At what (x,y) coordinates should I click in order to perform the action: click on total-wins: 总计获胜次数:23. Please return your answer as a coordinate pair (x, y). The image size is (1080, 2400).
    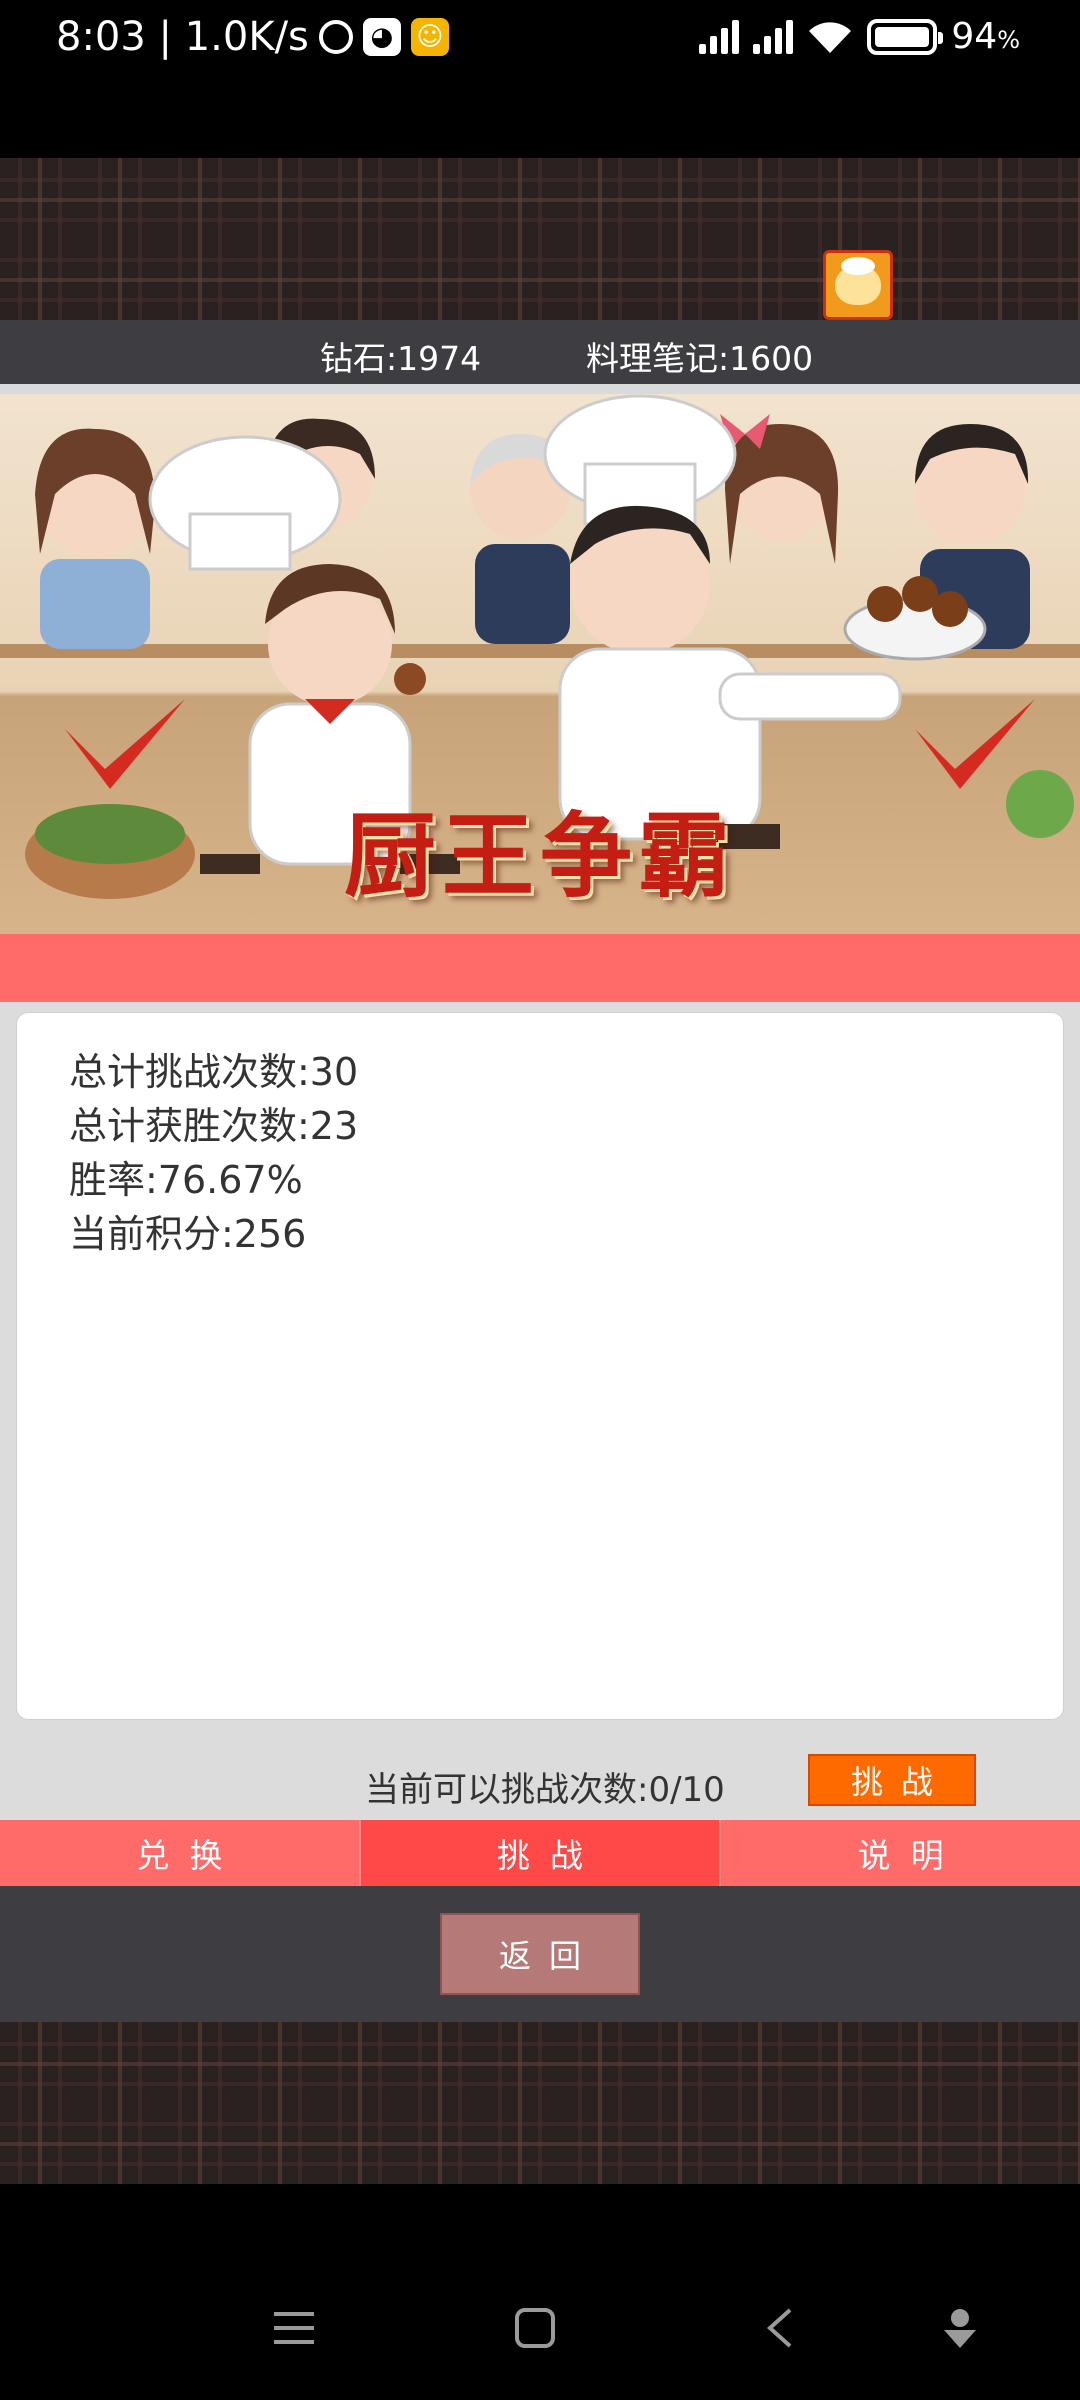
    Looking at the image, I should click on (214, 1126).